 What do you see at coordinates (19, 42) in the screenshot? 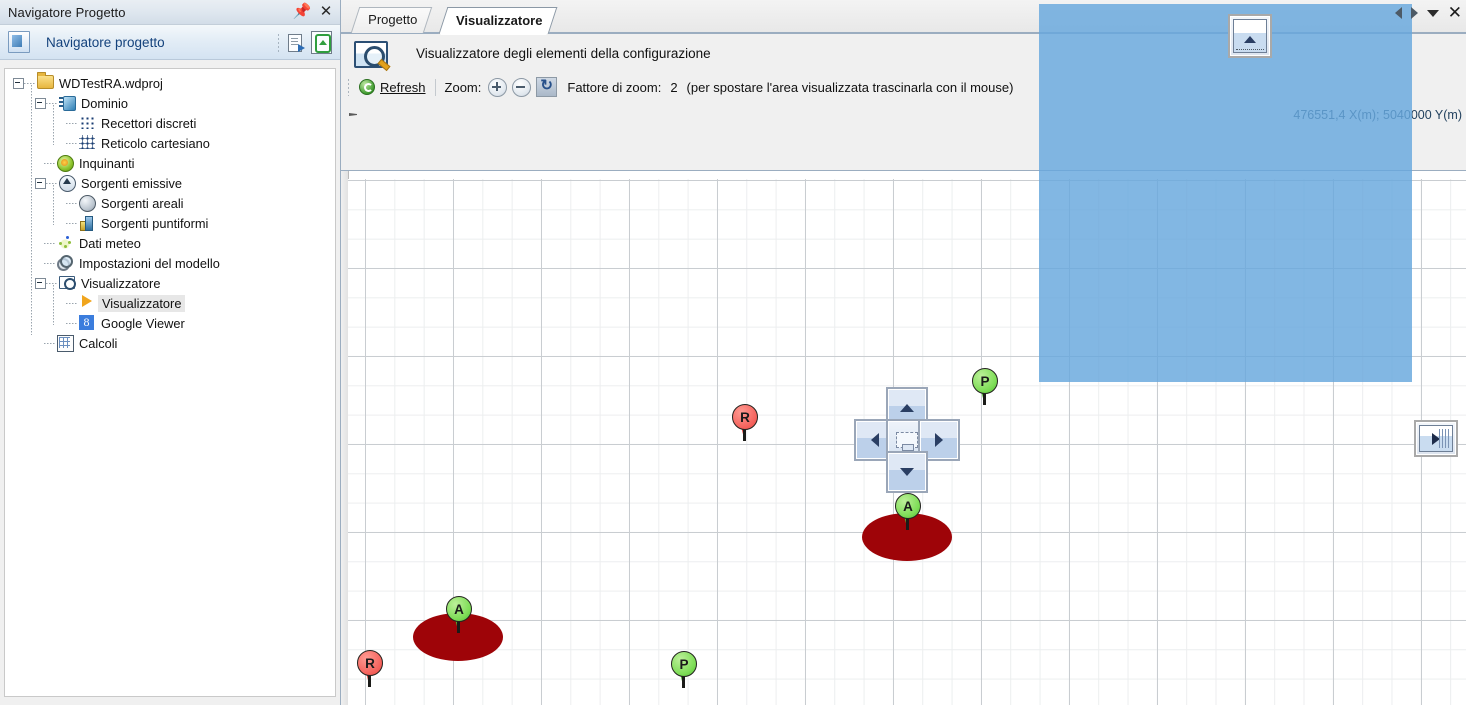
I see `project-icon` at bounding box center [19, 42].